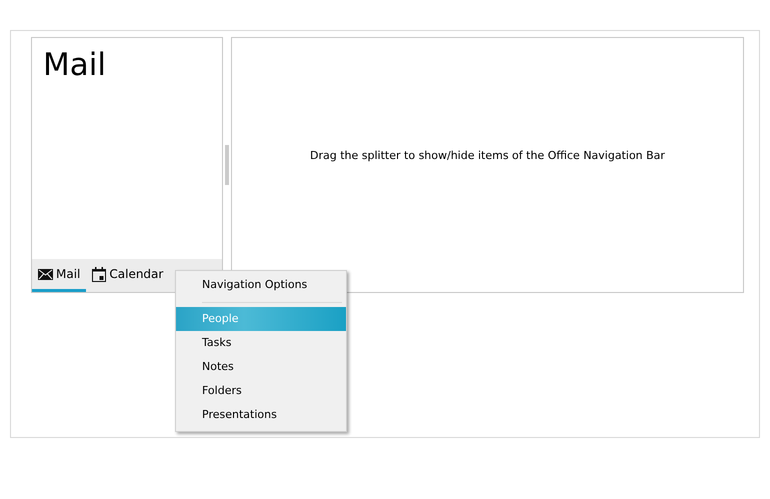 This screenshot has width=770, height=499. What do you see at coordinates (99, 274) in the screenshot?
I see `calendar-icon` at bounding box center [99, 274].